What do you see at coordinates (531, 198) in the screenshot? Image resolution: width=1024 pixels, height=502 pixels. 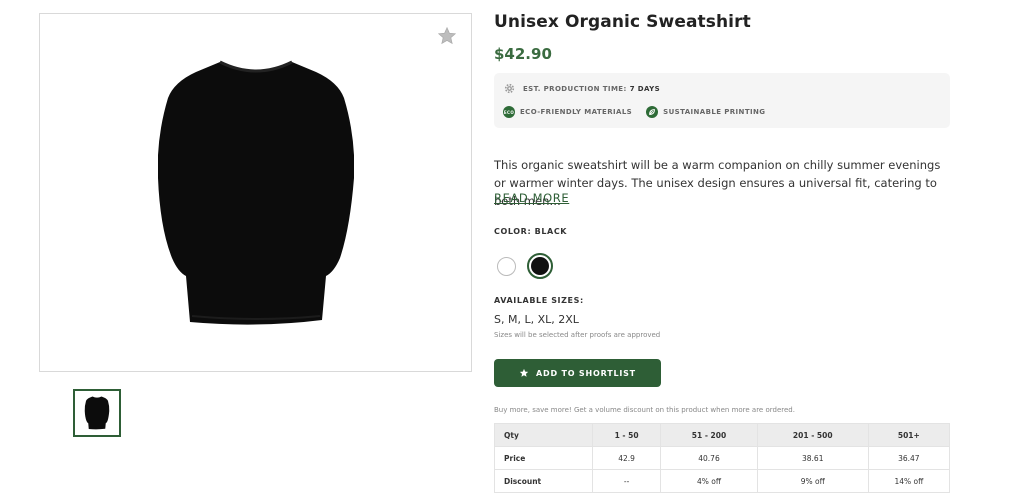 I see `read-more-link: READ MORE` at bounding box center [531, 198].